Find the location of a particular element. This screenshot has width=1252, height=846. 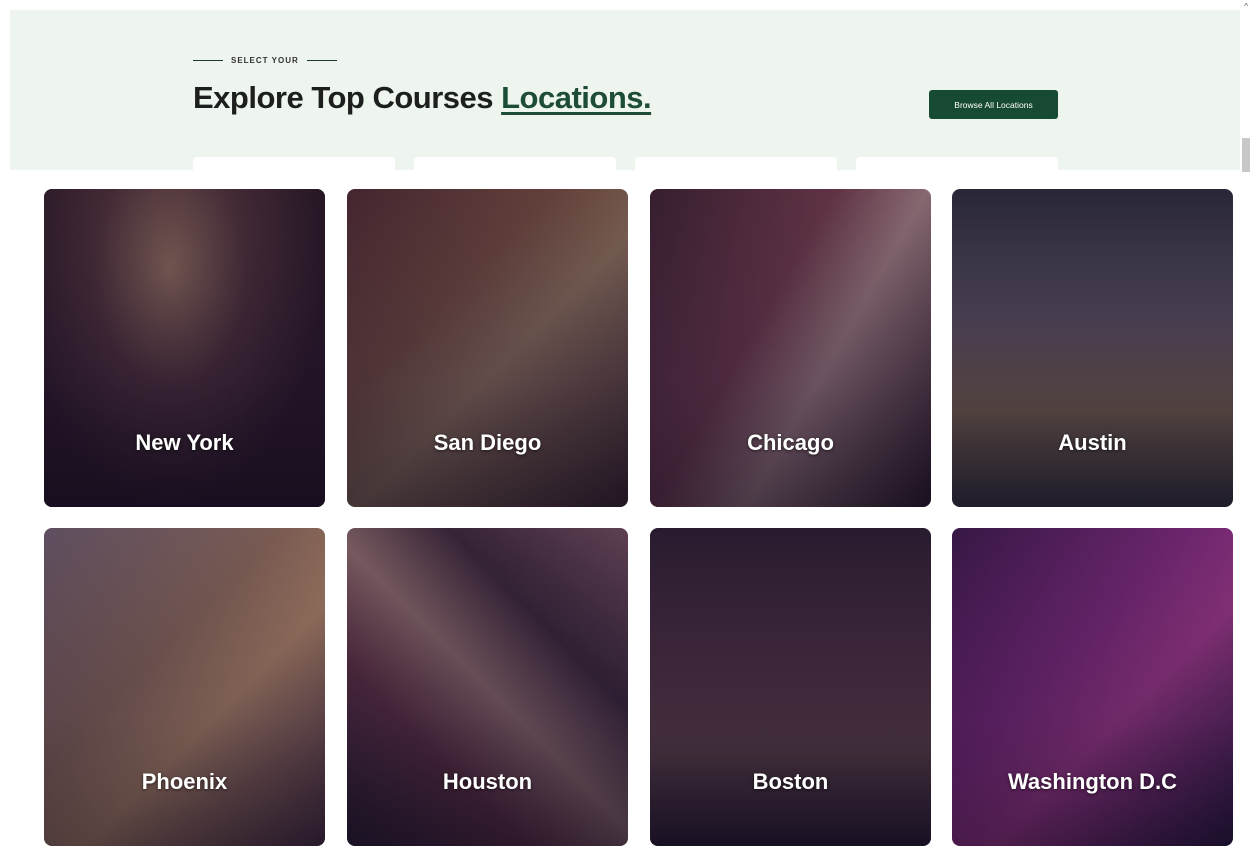

location-card-new-york: New York is located at coordinates (184, 348).